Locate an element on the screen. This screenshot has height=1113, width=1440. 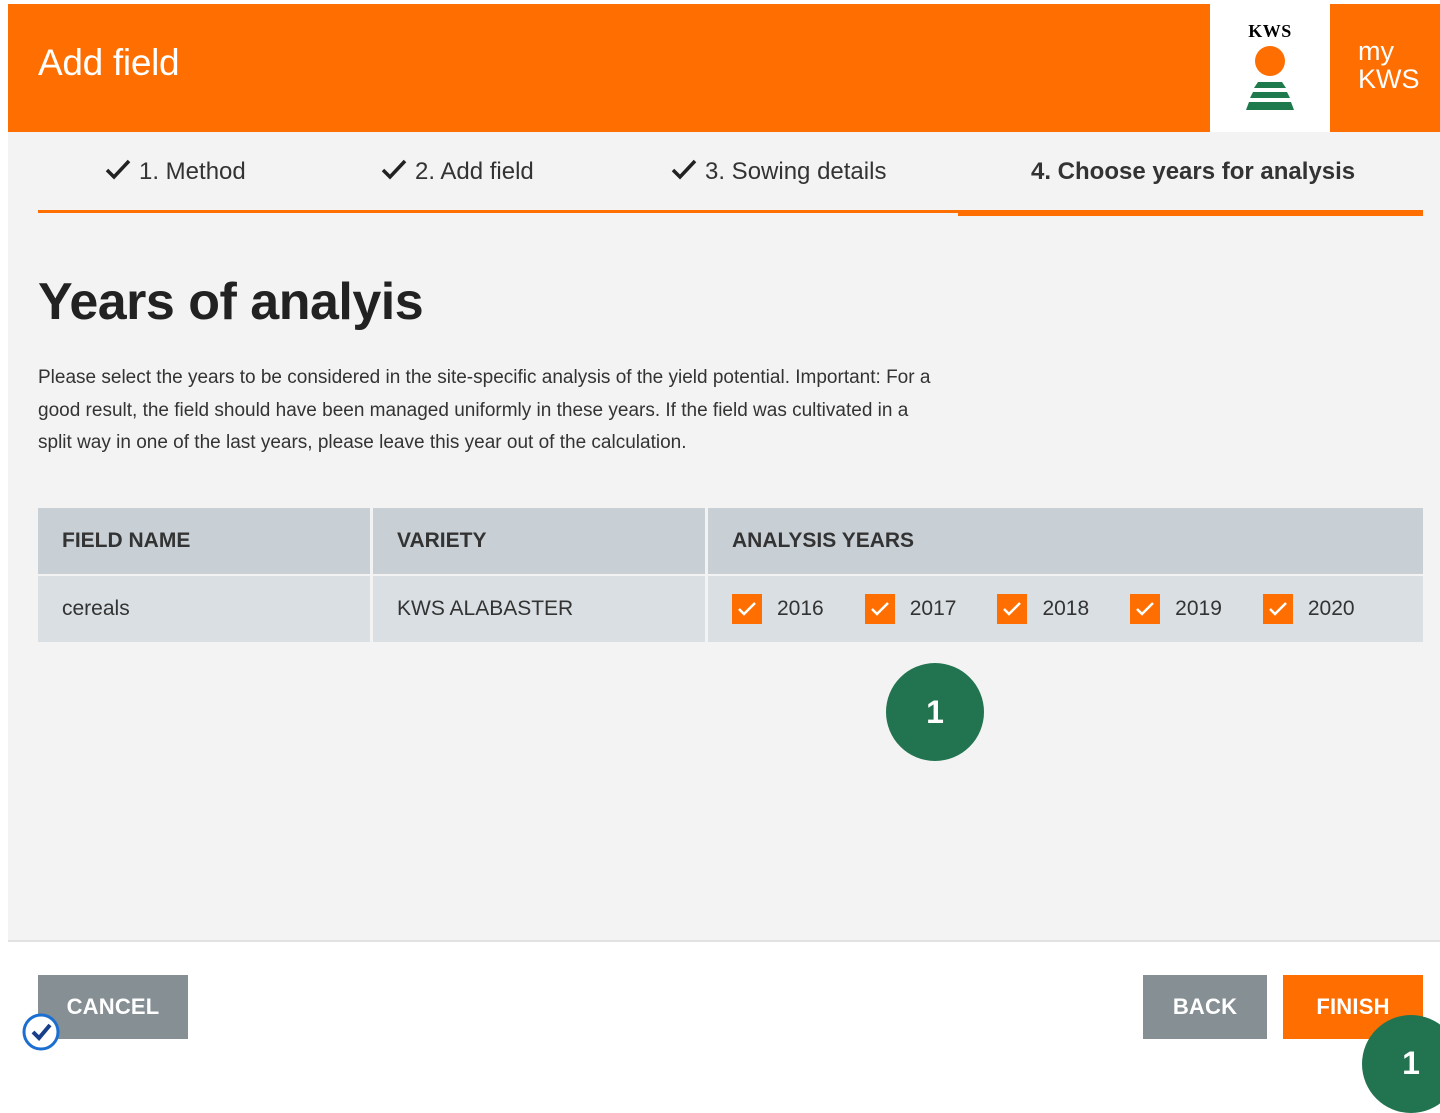
page-title: Years of analyis is located at coordinates (231, 302).